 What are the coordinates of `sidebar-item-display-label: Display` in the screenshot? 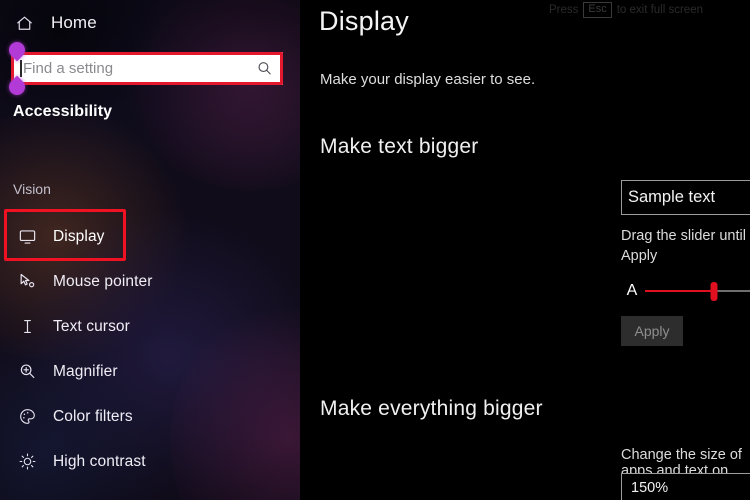 It's located at (79, 236).